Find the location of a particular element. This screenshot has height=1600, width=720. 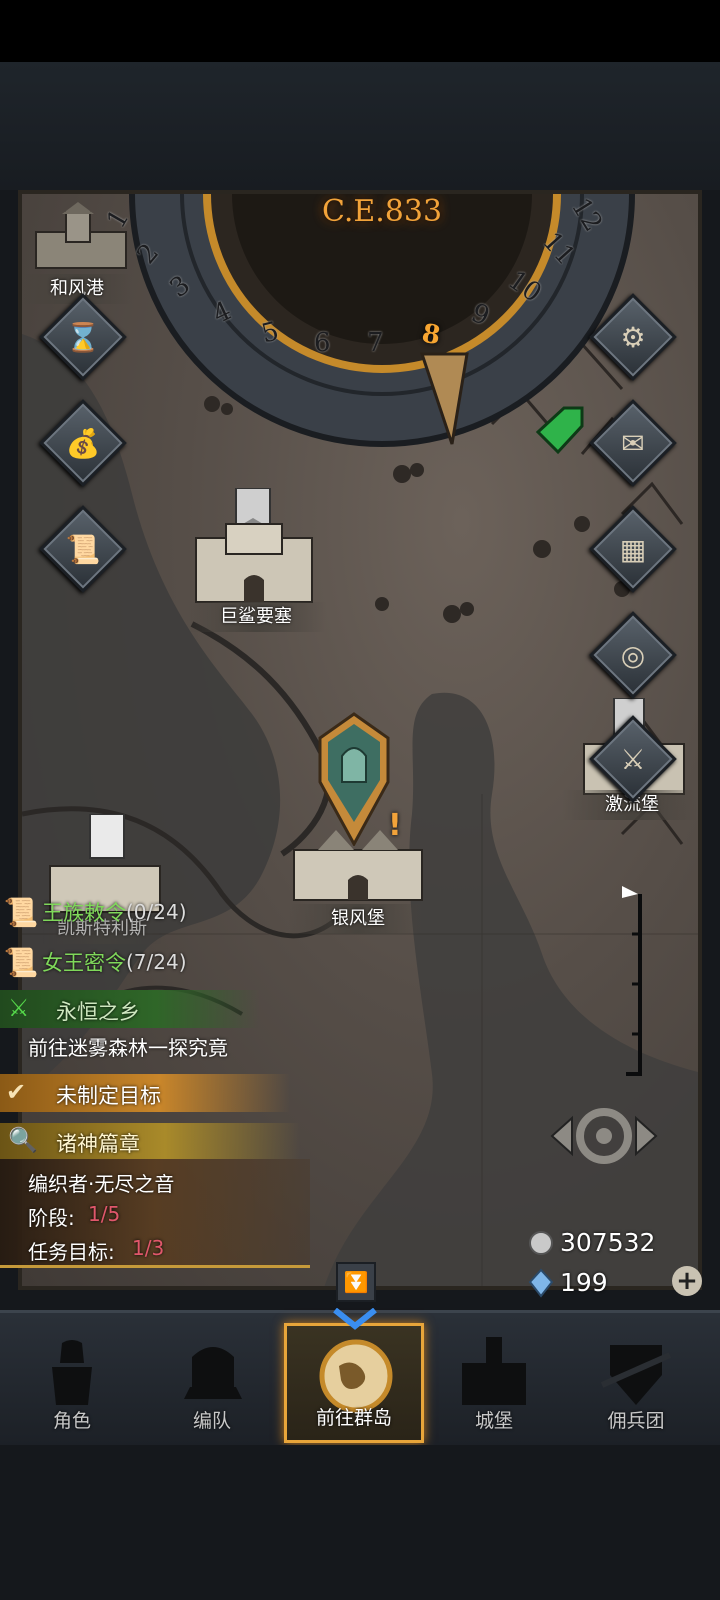

nav-label-archipelago: 前往群岛 is located at coordinates (353, 1418).